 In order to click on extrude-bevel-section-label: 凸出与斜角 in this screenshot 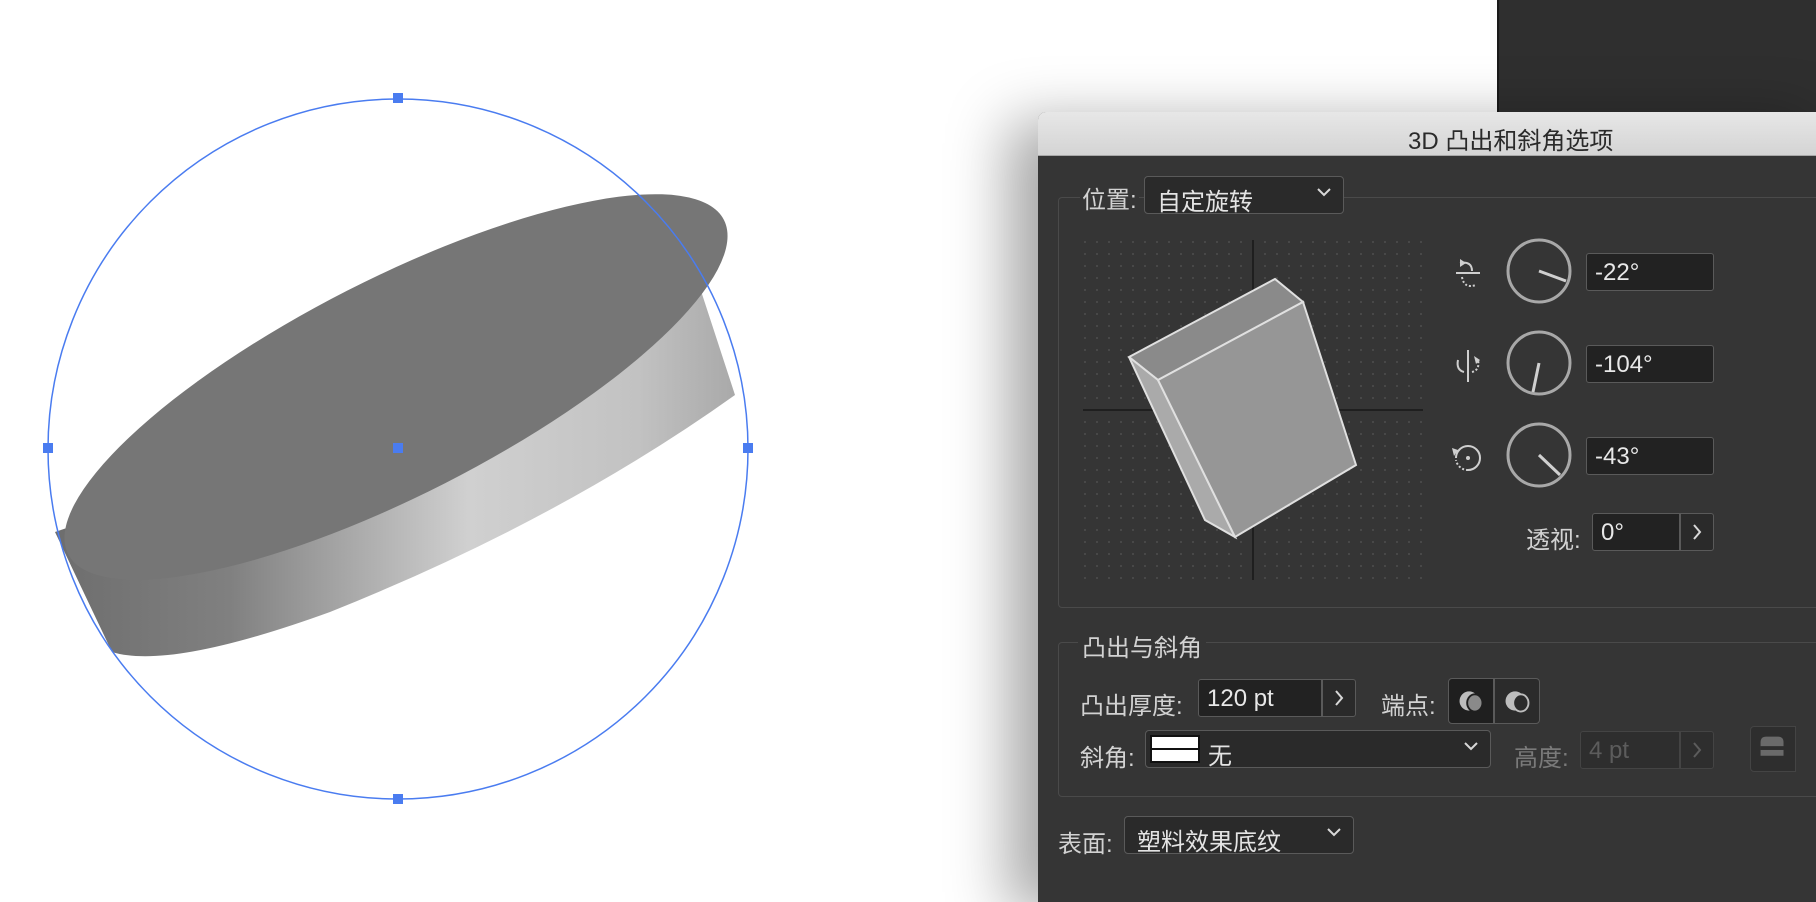, I will do `click(1142, 645)`.